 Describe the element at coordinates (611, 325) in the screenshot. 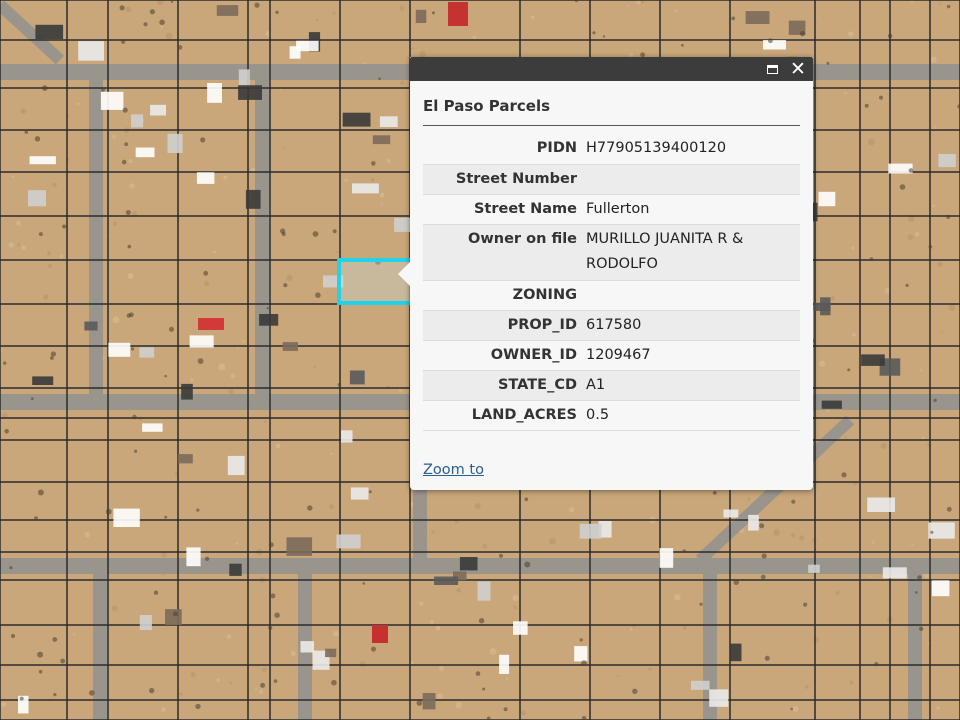

I see `attribute-row: PROP_ID 617580` at that location.